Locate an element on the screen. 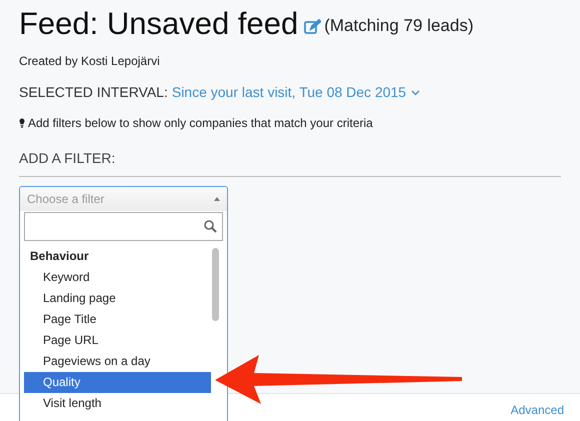  filter-option: Pageviews on a day is located at coordinates (117, 361).